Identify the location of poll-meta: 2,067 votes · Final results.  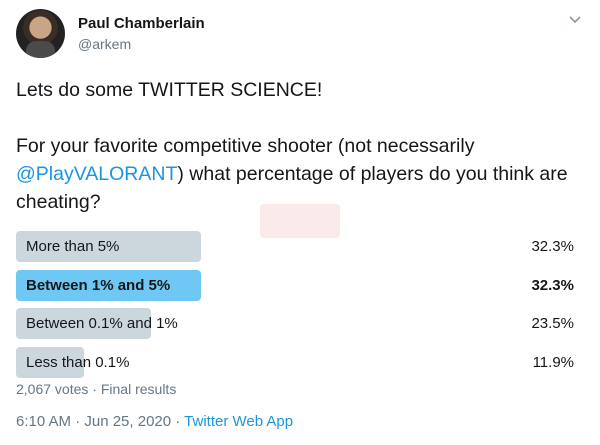
(96, 389).